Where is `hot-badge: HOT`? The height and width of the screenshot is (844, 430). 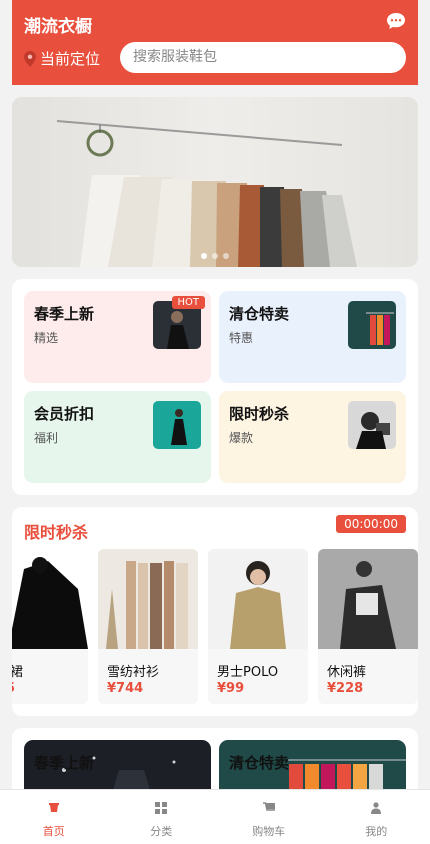
hot-badge: HOT is located at coordinates (188, 302).